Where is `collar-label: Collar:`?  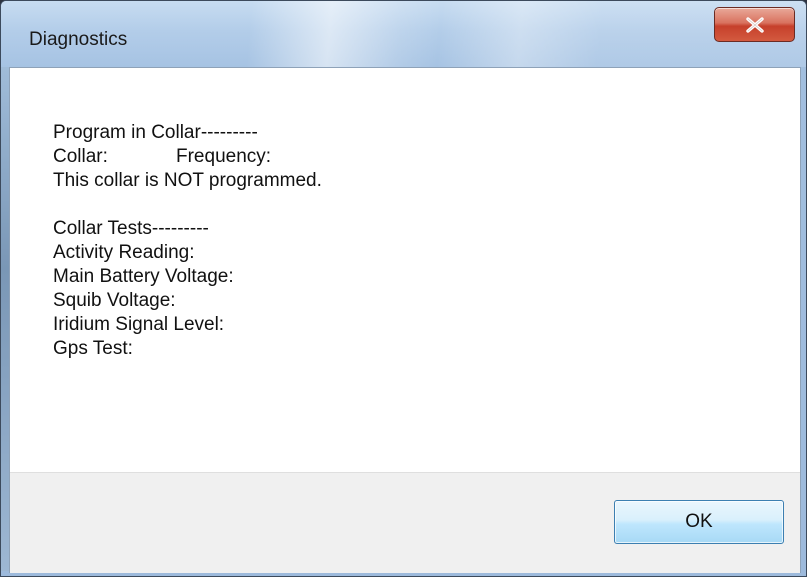 collar-label: Collar: is located at coordinates (80, 156).